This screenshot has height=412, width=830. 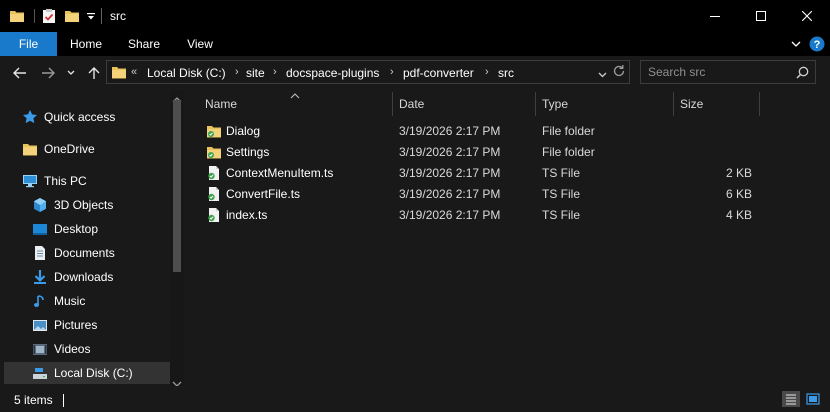 I want to click on file-size: 6 KB, so click(x=738, y=194).